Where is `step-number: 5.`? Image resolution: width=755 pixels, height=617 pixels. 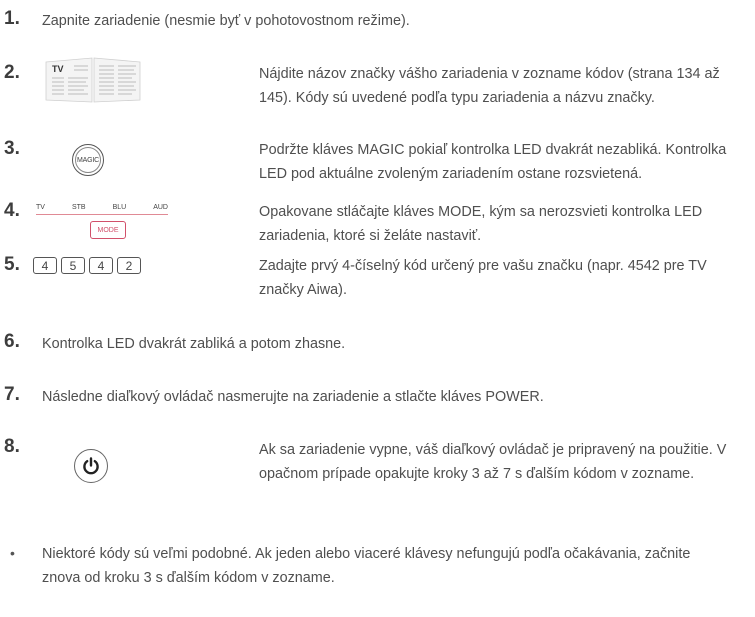 step-number: 5. is located at coordinates (12, 264).